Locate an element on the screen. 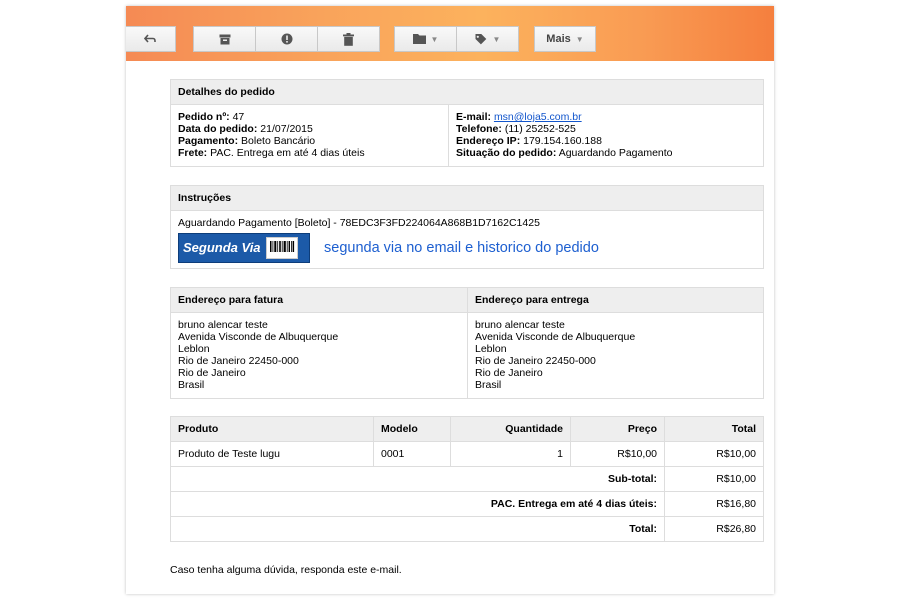 This screenshot has width=900, height=600. product-total: R$10,00 is located at coordinates (714, 454).